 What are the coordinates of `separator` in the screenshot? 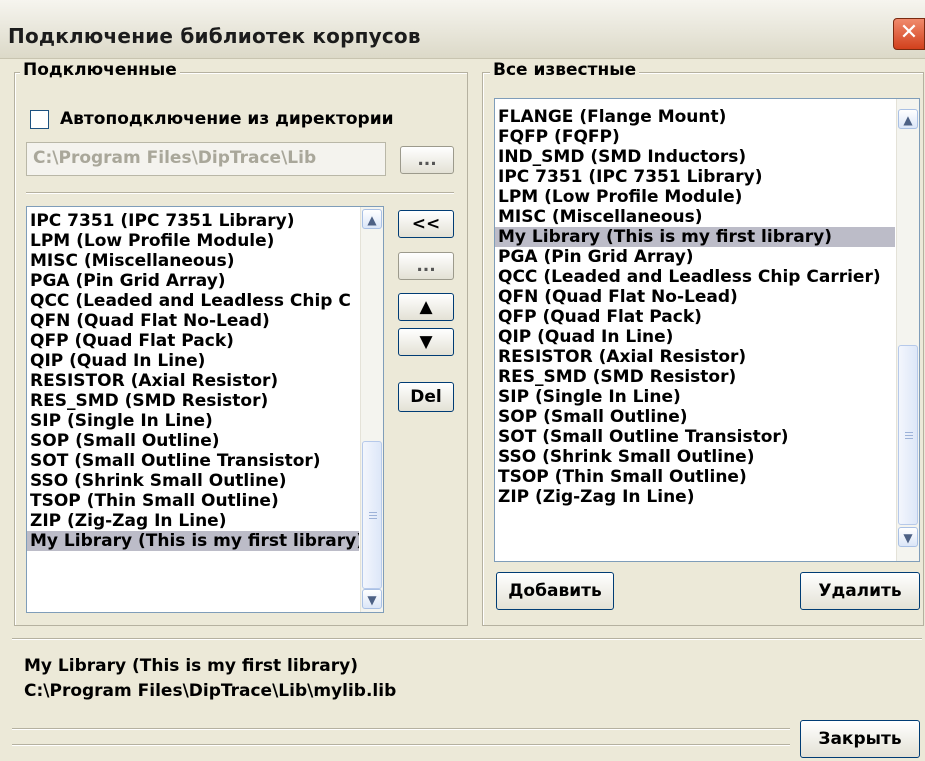 It's located at (240, 192).